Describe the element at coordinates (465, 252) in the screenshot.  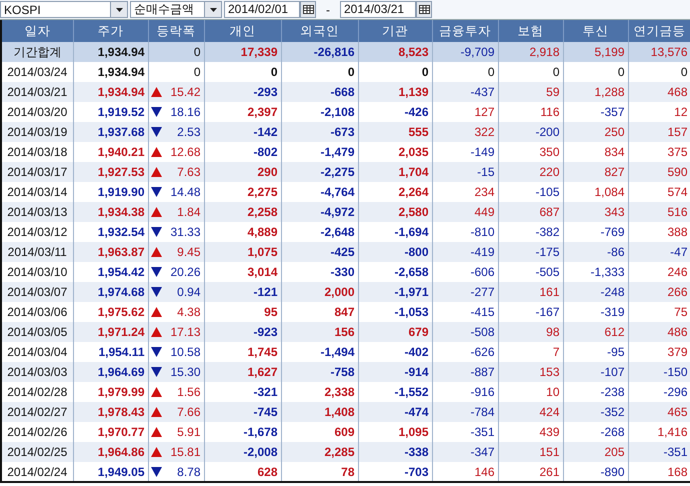
I see `table-cell: -419` at that location.